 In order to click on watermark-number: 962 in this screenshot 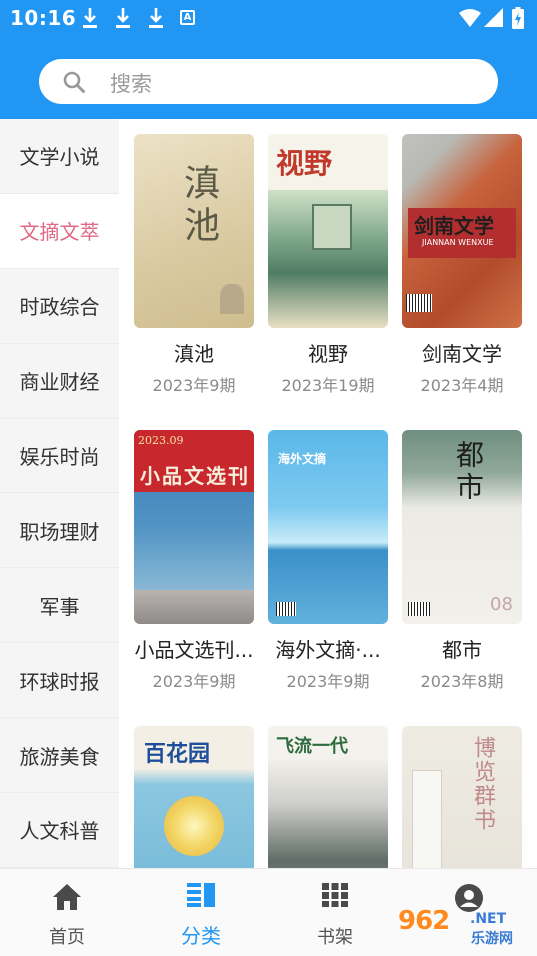, I will do `click(424, 921)`.